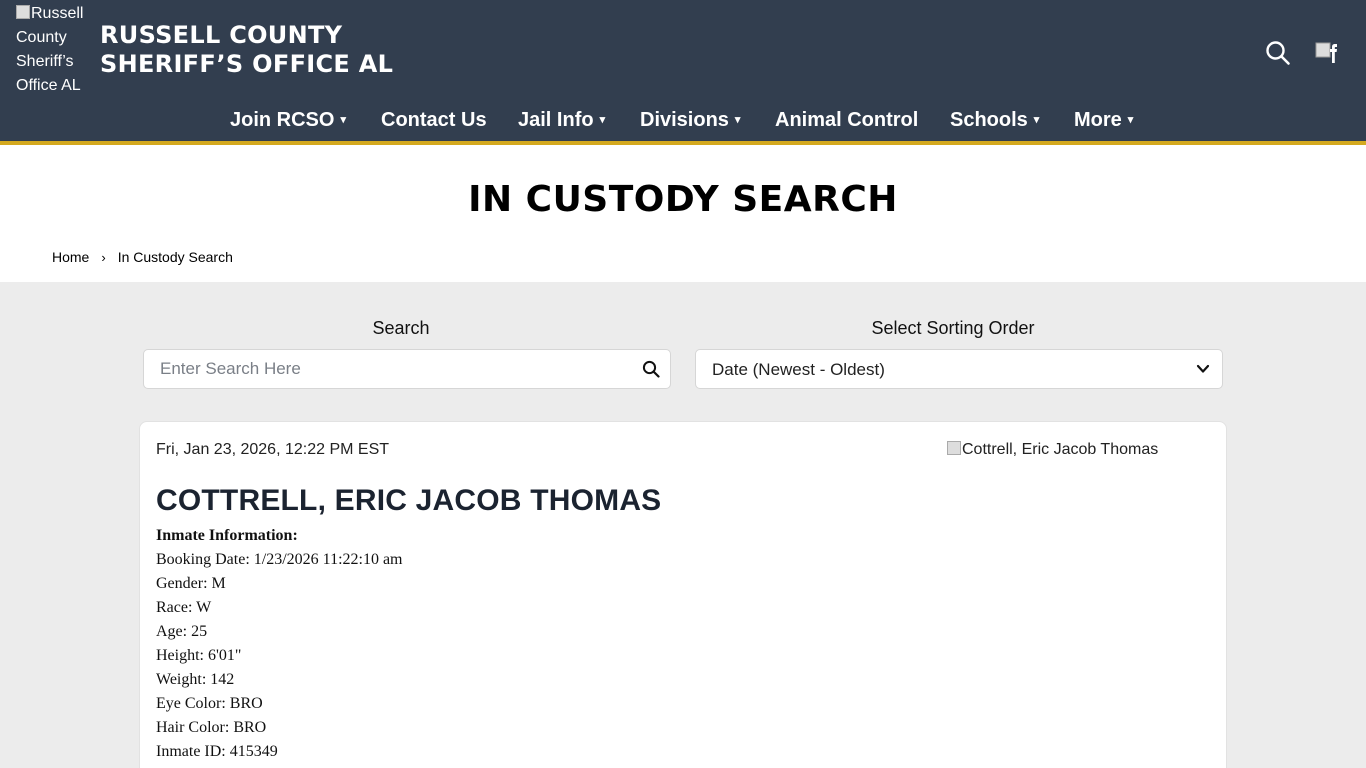 The width and height of the screenshot is (1366, 768). What do you see at coordinates (199, 655) in the screenshot?
I see `height: Height: 6'01"` at bounding box center [199, 655].